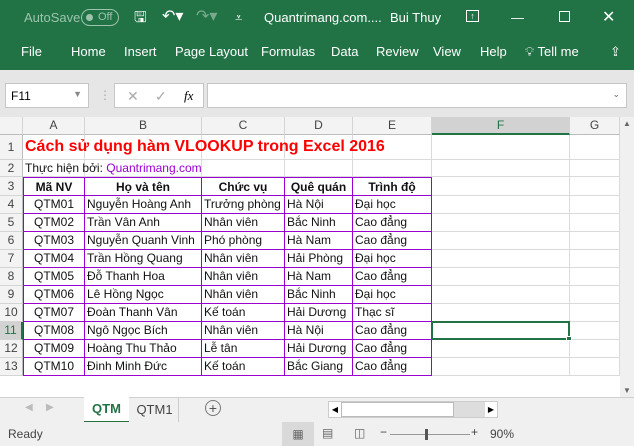  I want to click on sheet-tab-qtm: QTM, so click(106, 410).